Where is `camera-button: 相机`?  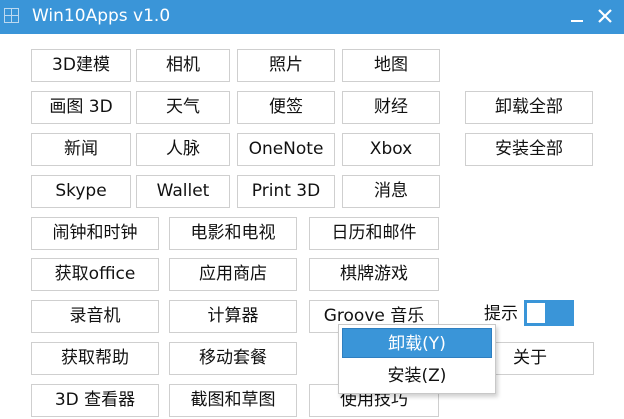 camera-button: 相机 is located at coordinates (183, 65).